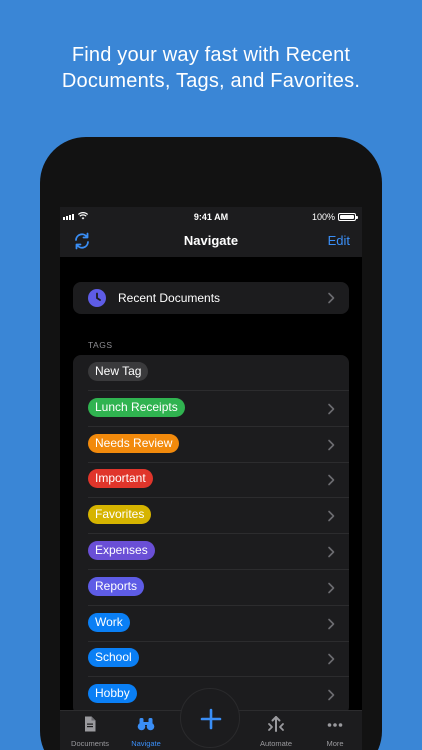  Describe the element at coordinates (335, 743) in the screenshot. I see `tab-label: More` at that location.